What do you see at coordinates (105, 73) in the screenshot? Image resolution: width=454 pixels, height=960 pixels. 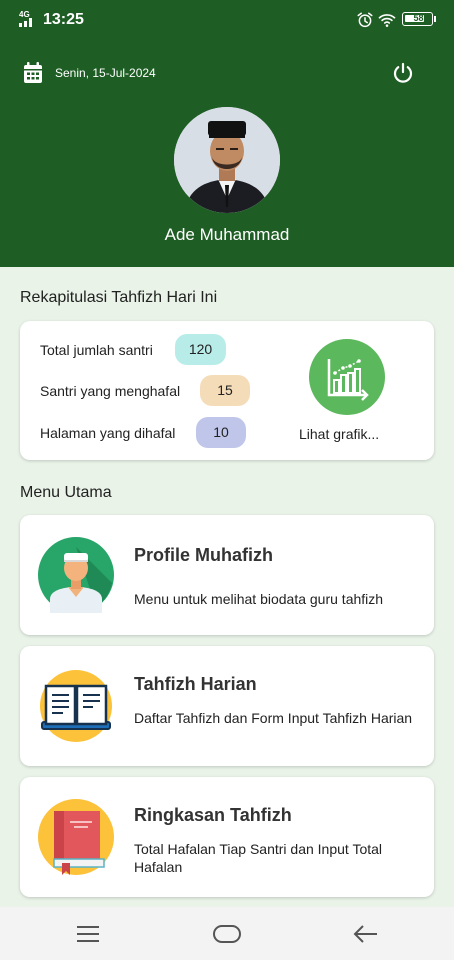 I see `current-date: Senin, 15-Jul-2024` at bounding box center [105, 73].